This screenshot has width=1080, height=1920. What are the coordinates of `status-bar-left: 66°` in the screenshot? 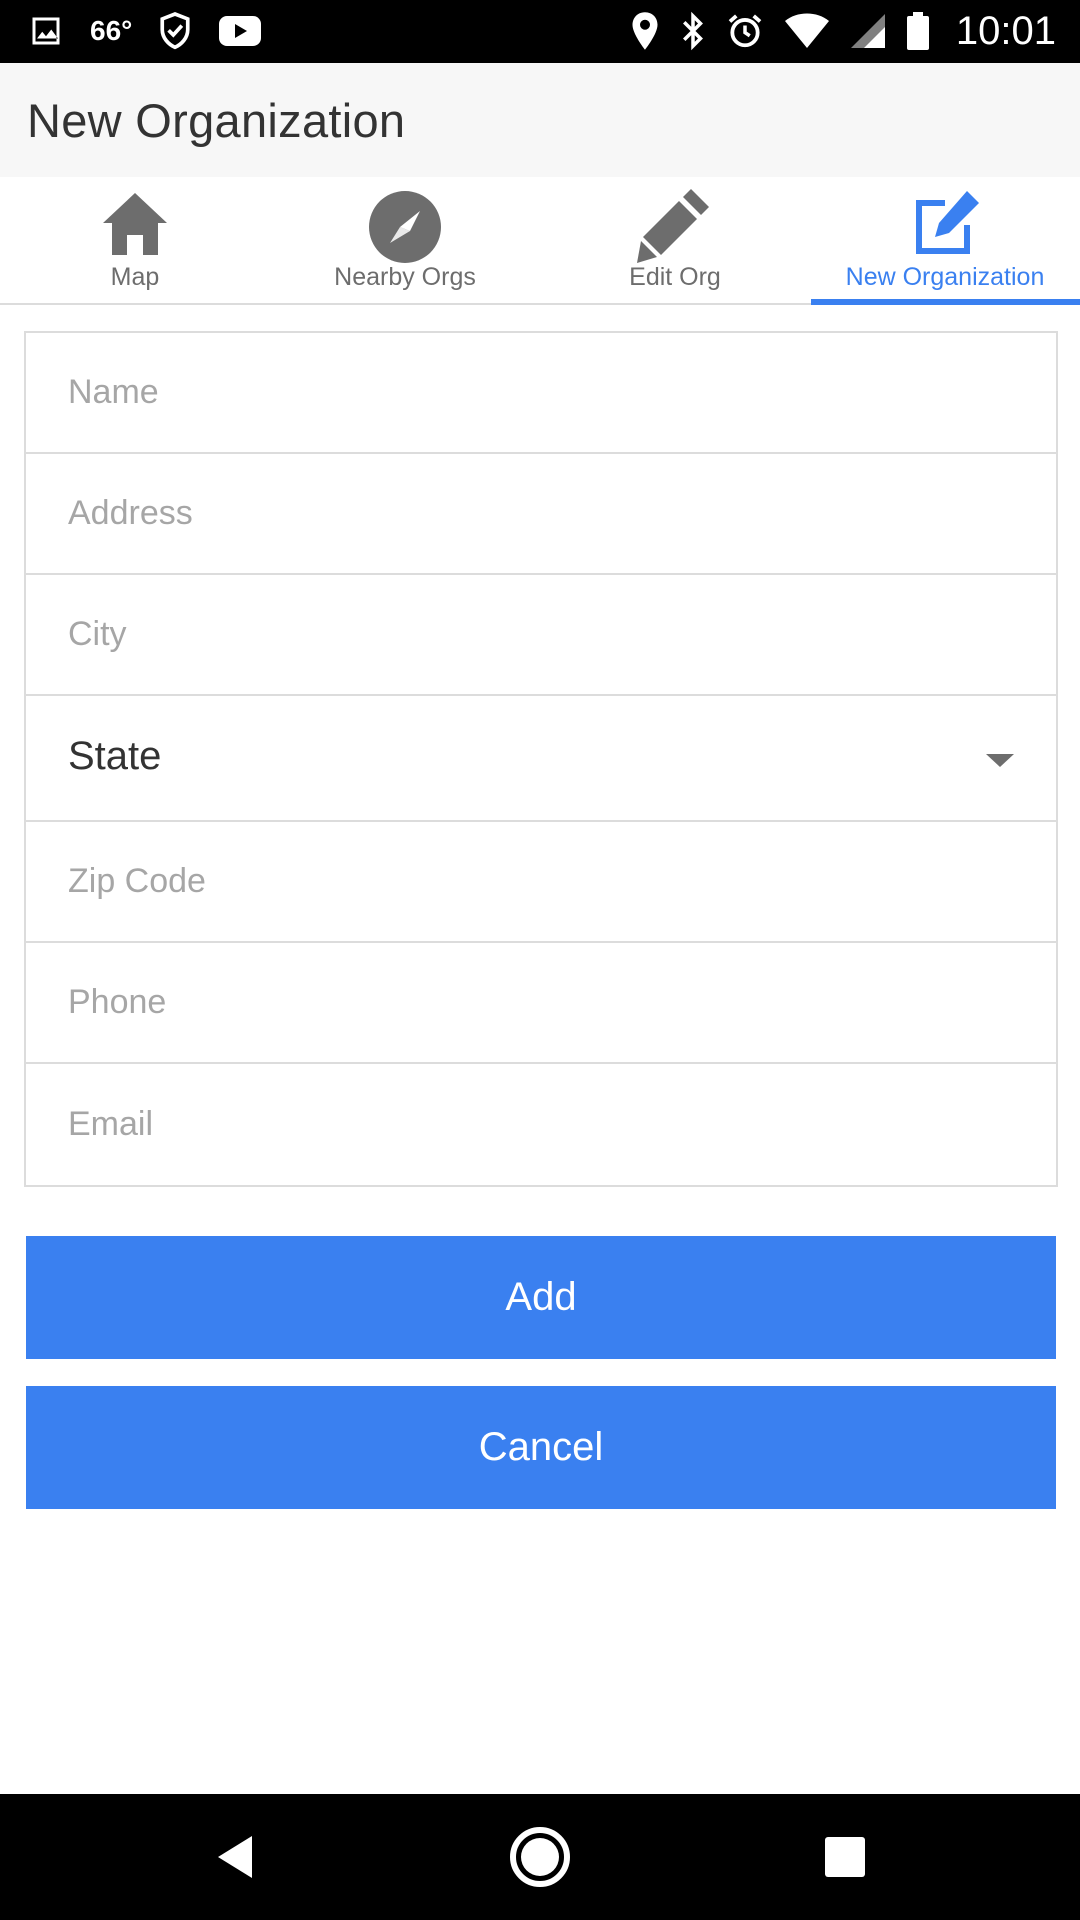 It's located at (145, 31).